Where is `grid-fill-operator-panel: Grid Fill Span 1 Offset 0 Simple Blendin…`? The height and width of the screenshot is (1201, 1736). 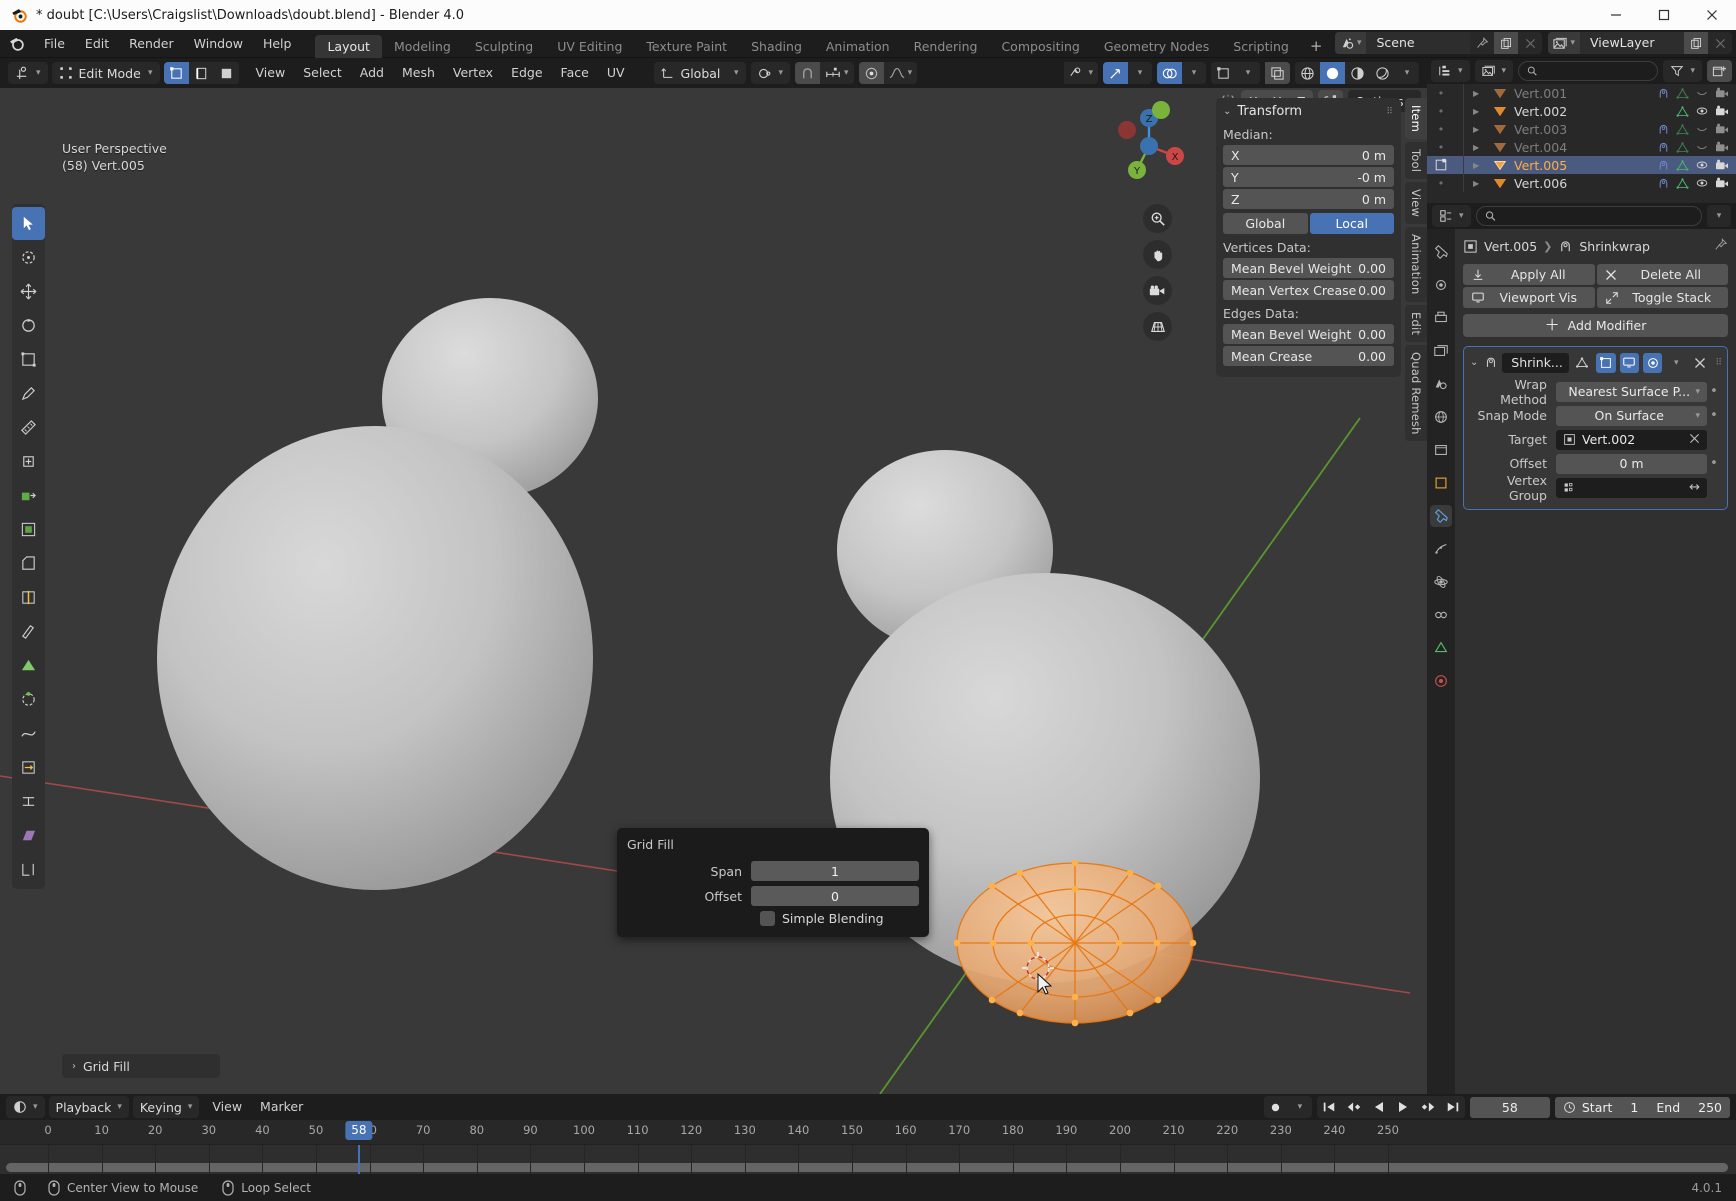 grid-fill-operator-panel: Grid Fill Span 1 Offset 0 Simple Blendin… is located at coordinates (773, 882).